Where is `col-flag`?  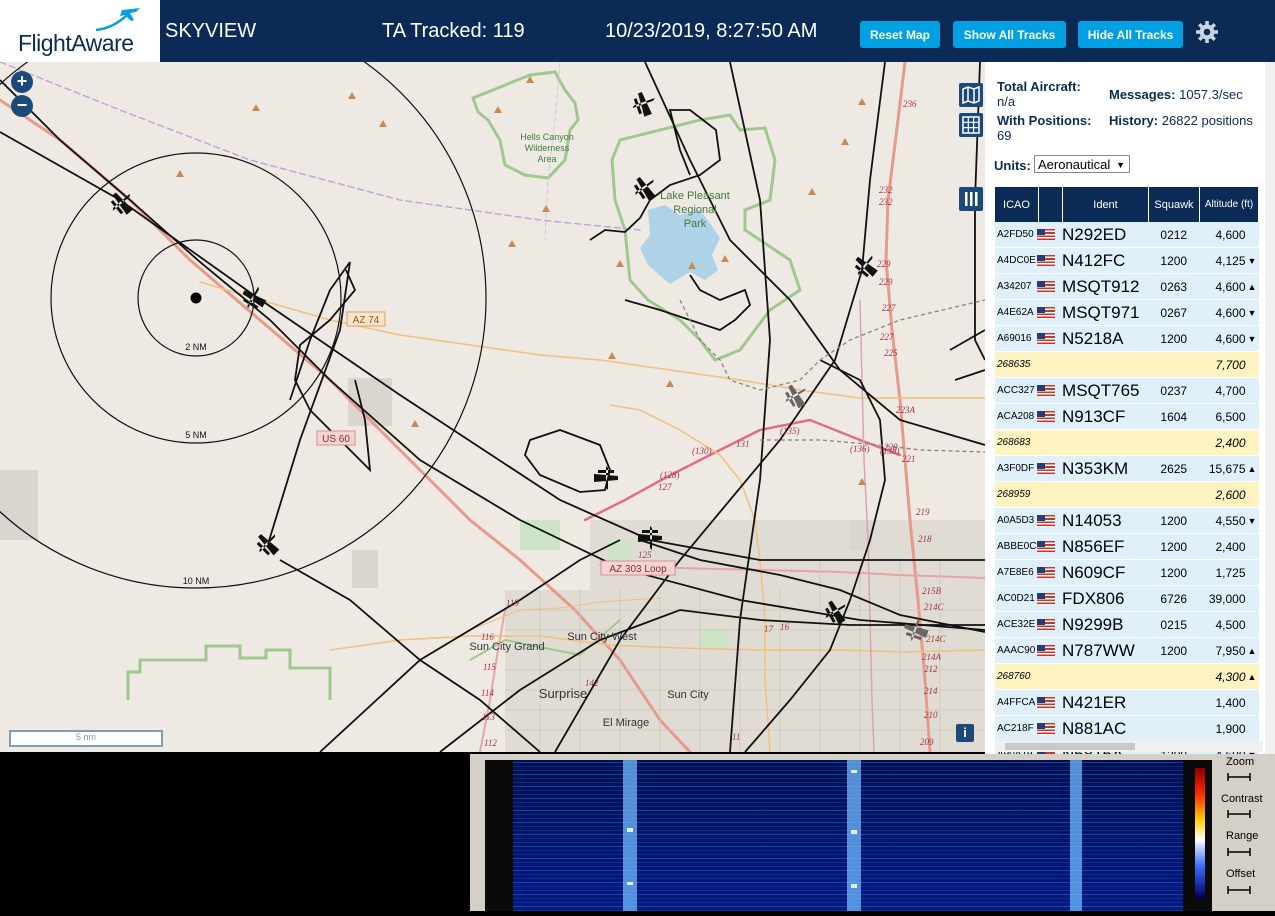
col-flag is located at coordinates (1051, 204).